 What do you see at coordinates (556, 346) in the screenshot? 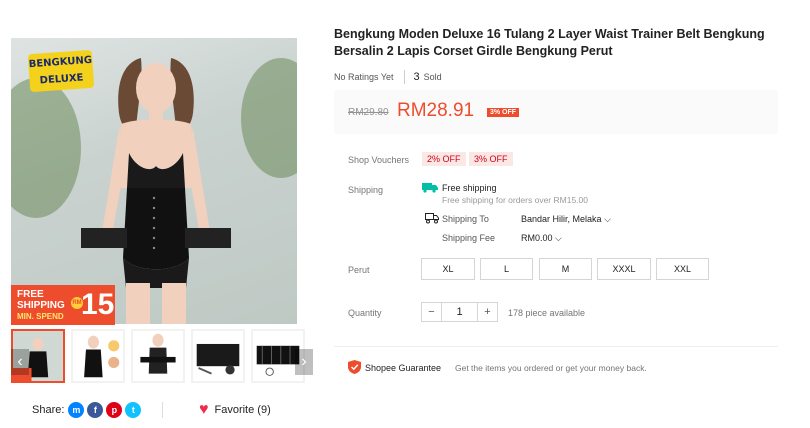
I see `section-divider` at bounding box center [556, 346].